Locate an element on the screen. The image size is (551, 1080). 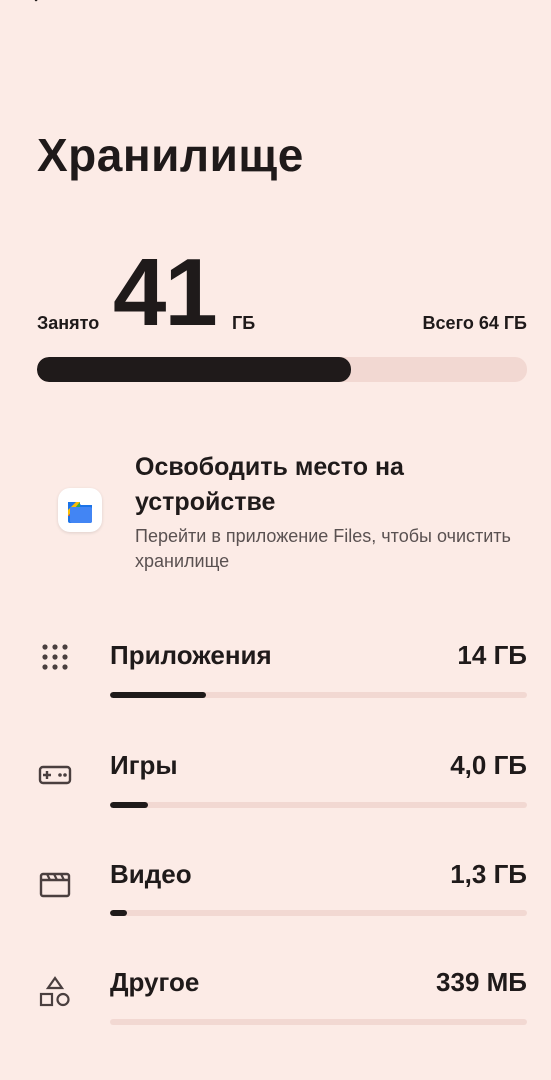
apps-grid-icon is located at coordinates (55, 657).